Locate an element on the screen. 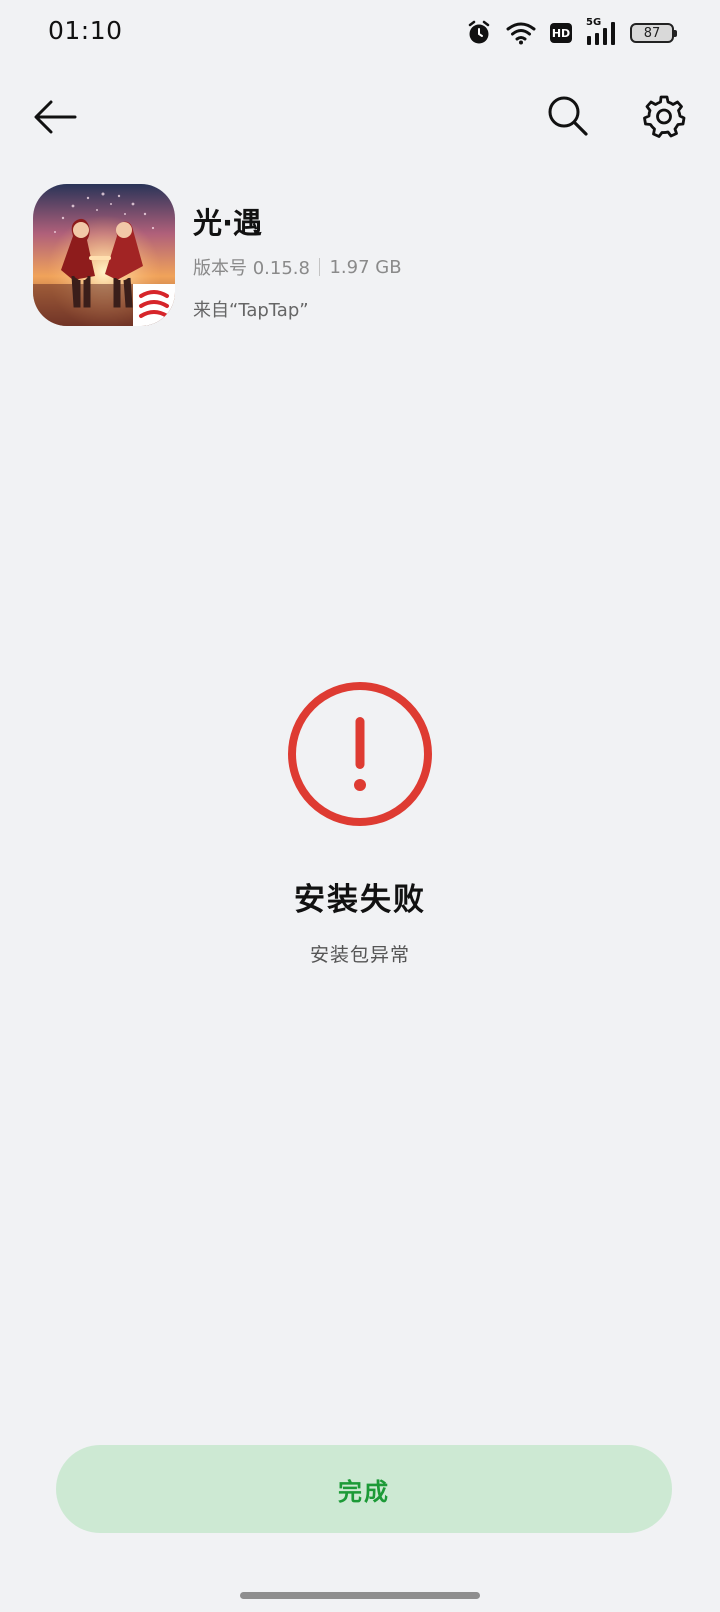 Image resolution: width=720 pixels, height=1612 pixels. app-version: 版本号 0.15.8 is located at coordinates (251, 268).